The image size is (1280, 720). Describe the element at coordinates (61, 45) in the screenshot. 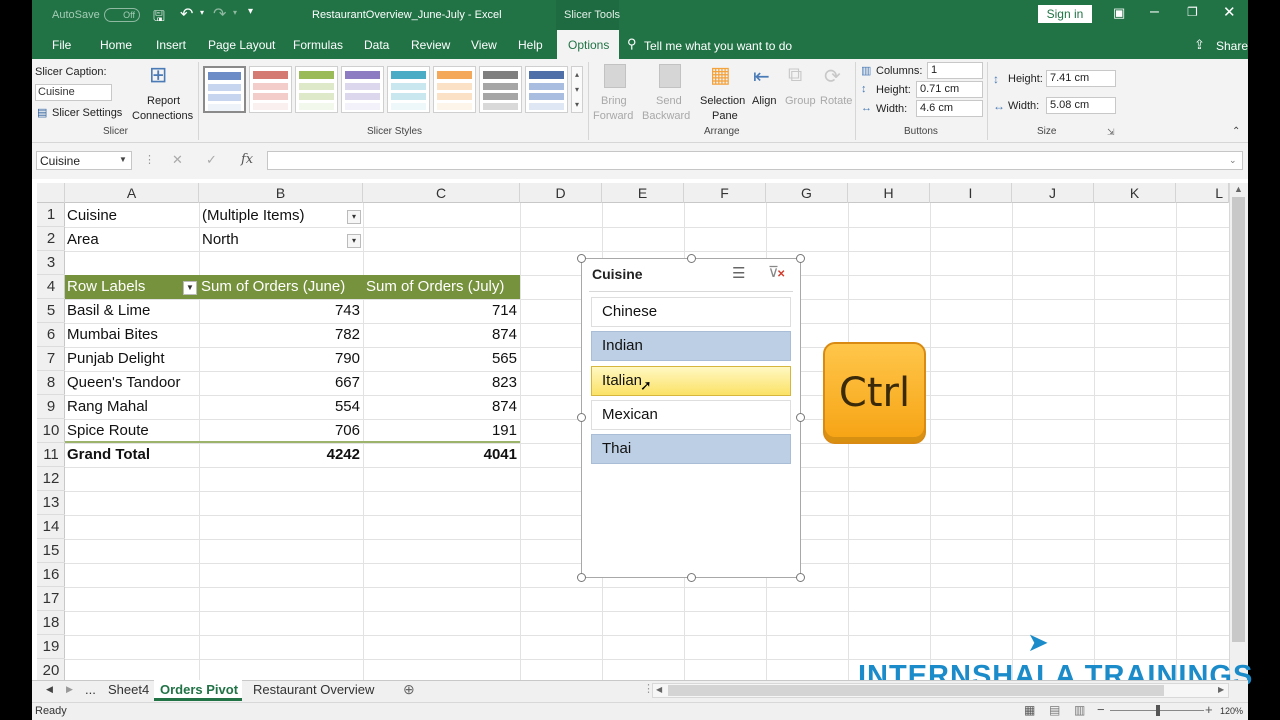

I see `tab-file: File` at that location.